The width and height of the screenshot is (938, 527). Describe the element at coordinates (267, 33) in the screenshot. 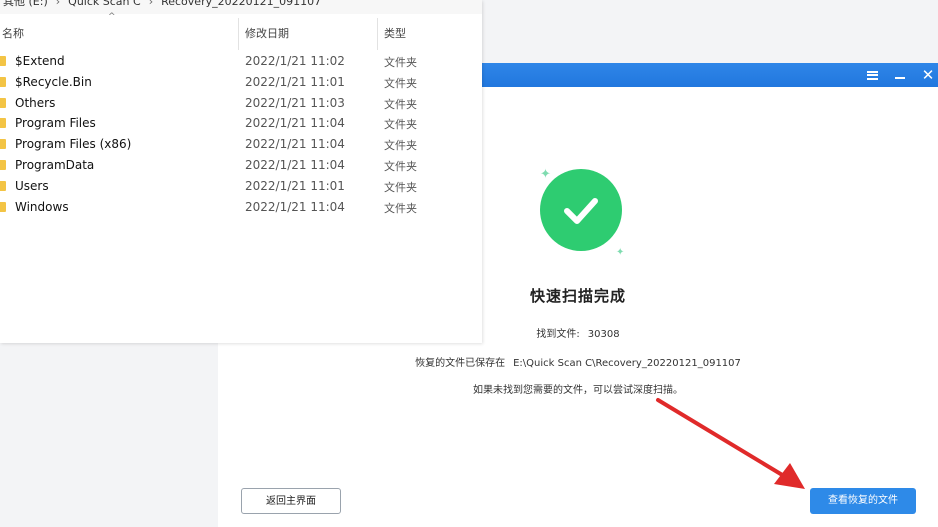

I see `column-date-header: 修改日期` at that location.